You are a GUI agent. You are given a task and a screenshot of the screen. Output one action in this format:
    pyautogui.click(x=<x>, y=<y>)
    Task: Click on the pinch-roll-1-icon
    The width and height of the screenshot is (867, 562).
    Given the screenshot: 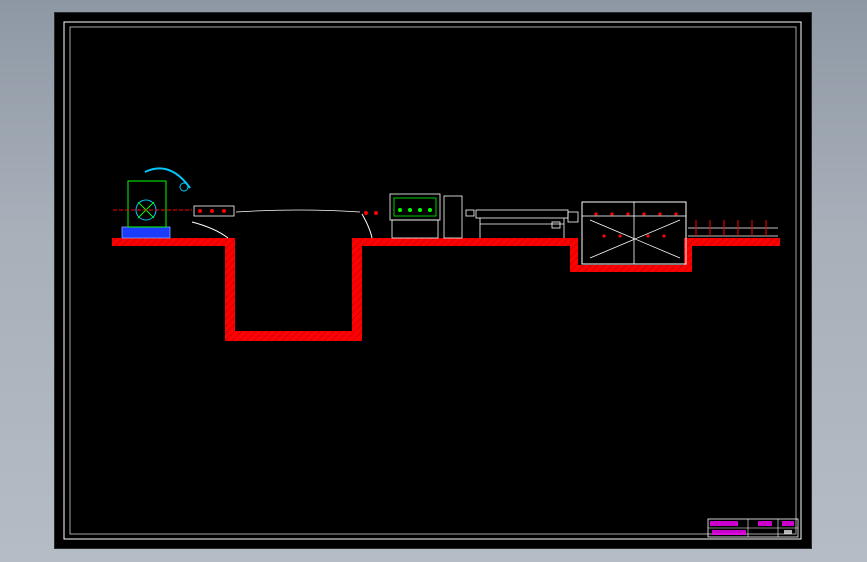 What is the action you would take?
    pyautogui.click(x=213, y=222)
    